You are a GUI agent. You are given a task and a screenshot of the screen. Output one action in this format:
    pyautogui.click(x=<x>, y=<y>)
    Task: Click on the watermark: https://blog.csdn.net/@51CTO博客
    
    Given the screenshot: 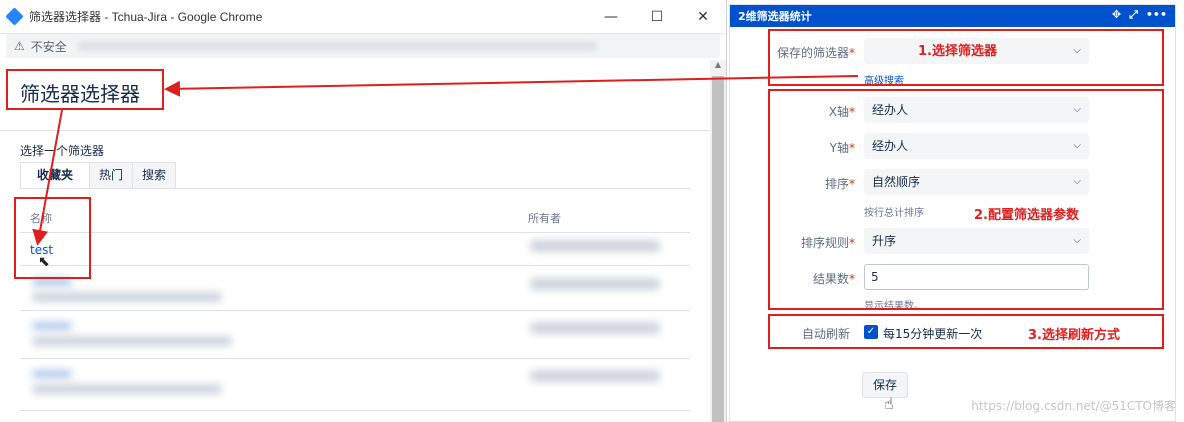 What is the action you would take?
    pyautogui.click(x=1073, y=406)
    